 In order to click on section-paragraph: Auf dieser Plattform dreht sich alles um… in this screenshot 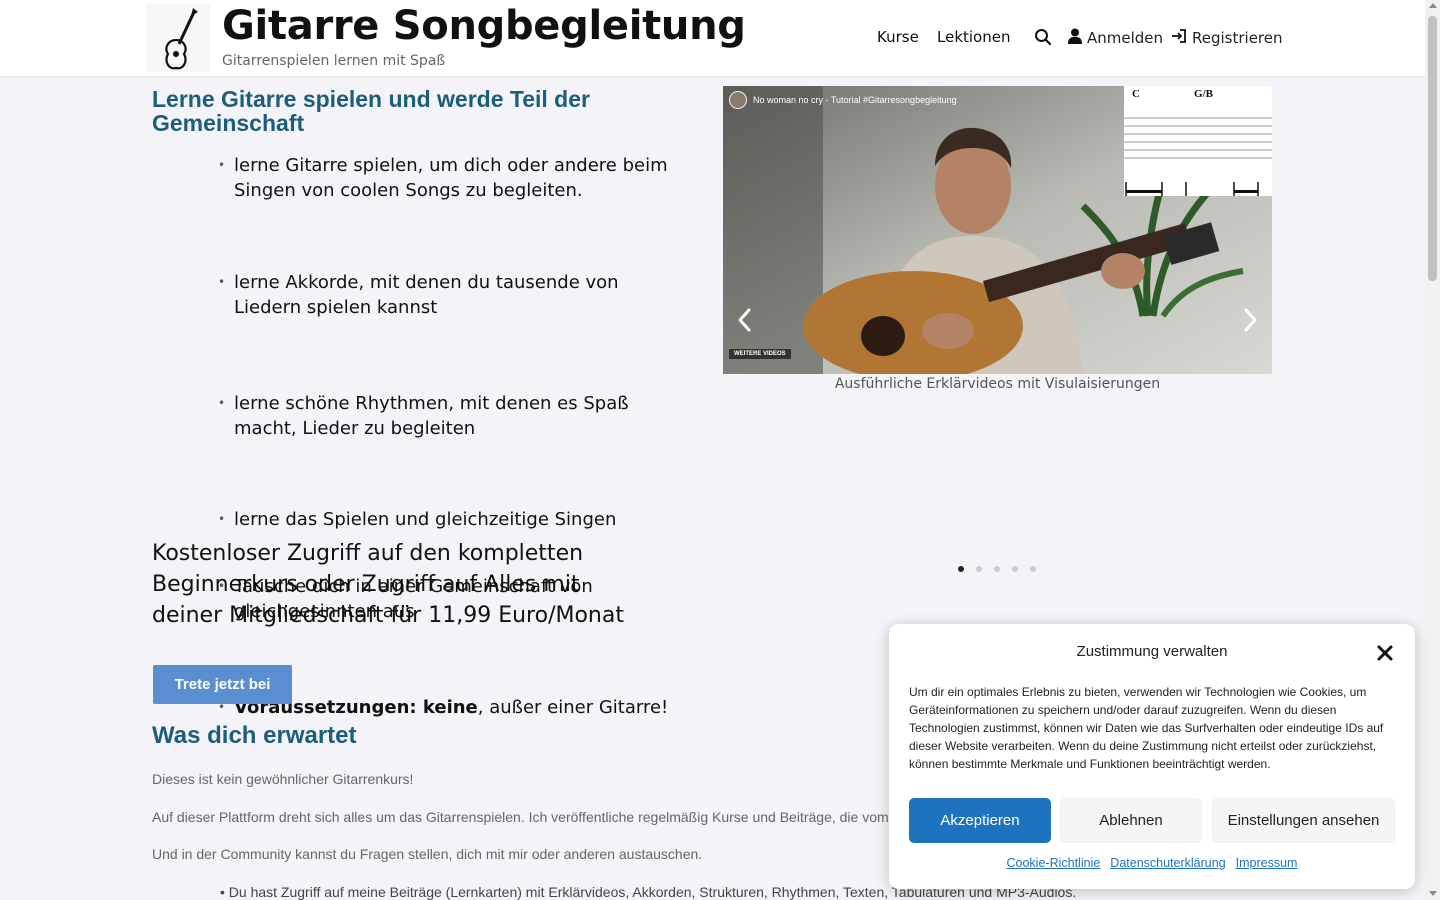, I will do `click(520, 817)`.